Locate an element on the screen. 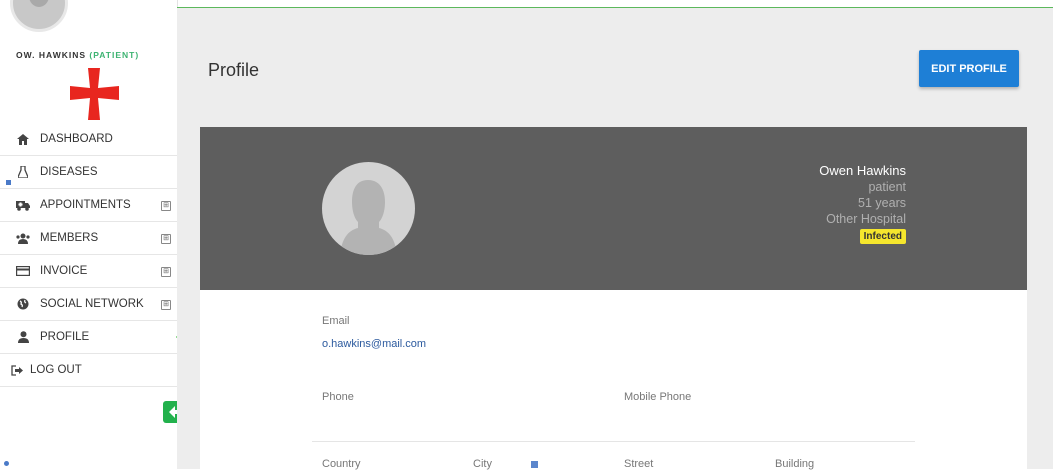  profile-name: Owen Hawkins is located at coordinates (862, 170).